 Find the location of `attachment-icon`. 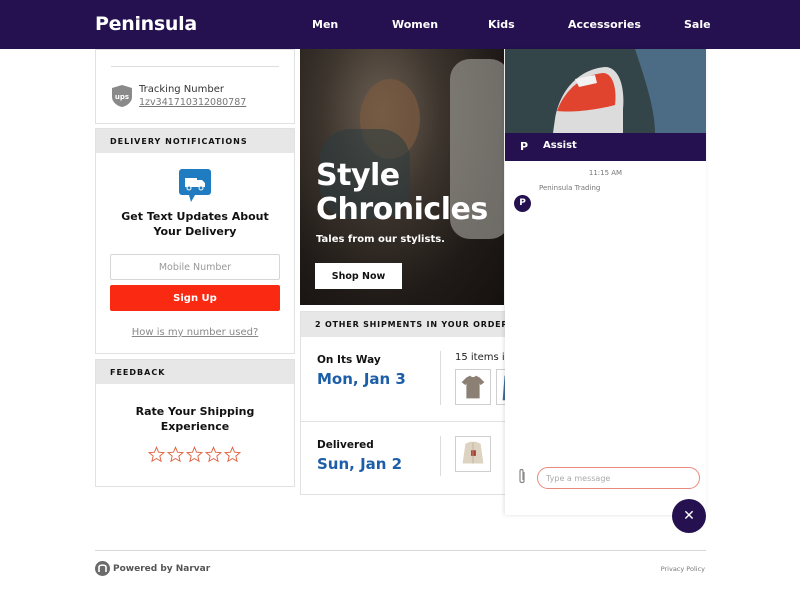

attachment-icon is located at coordinates (522, 477).